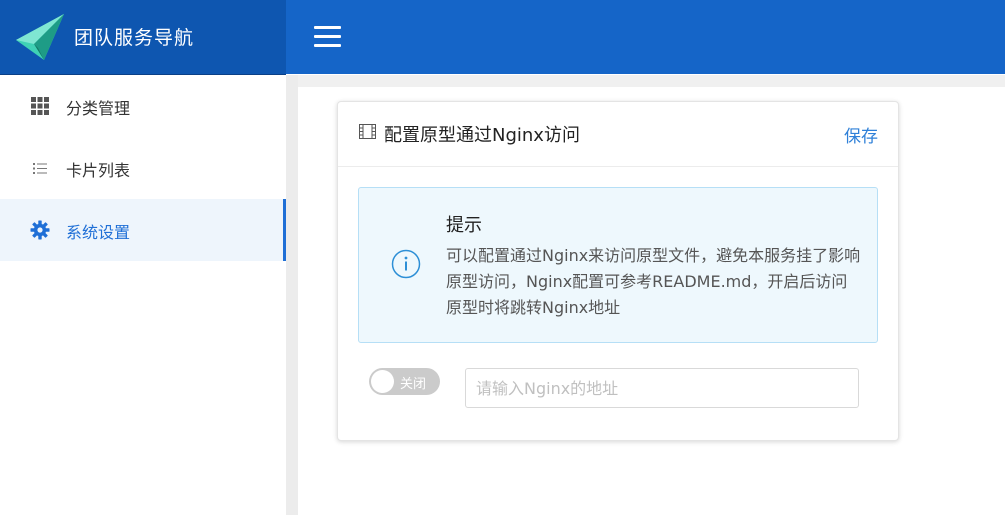  I want to click on nginx-address-input, so click(662, 388).